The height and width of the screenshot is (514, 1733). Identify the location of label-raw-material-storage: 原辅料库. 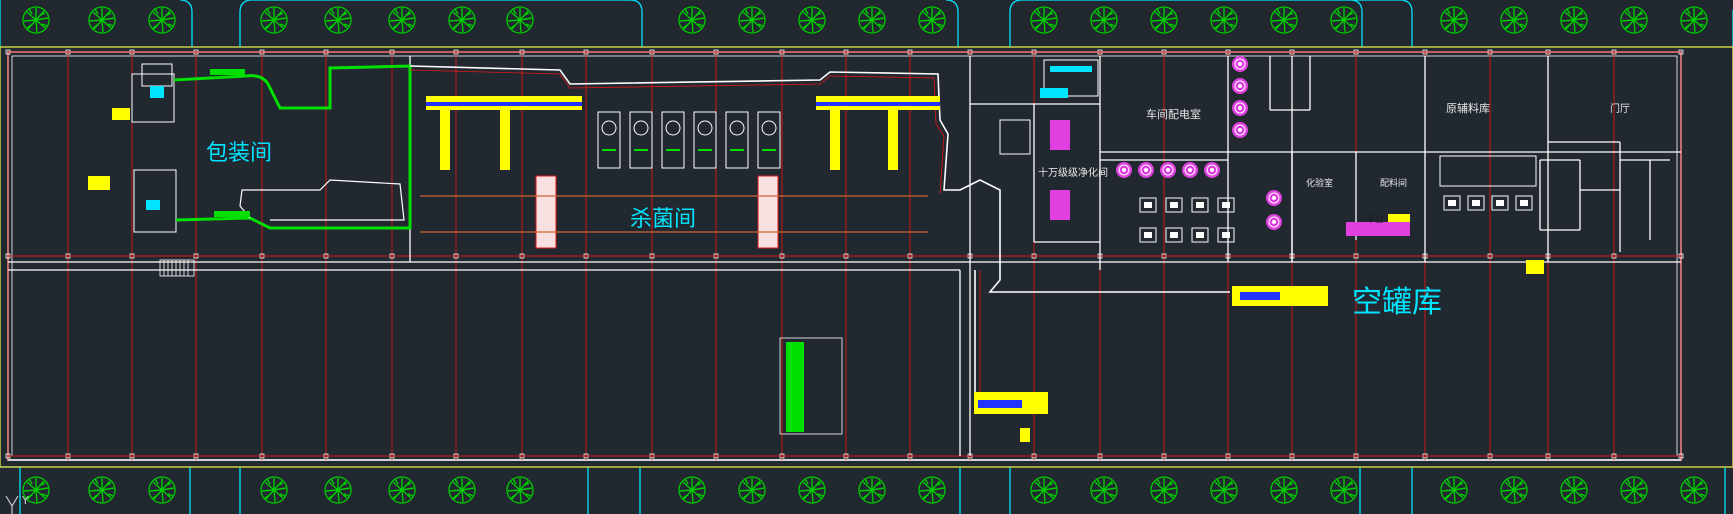
(1468, 108).